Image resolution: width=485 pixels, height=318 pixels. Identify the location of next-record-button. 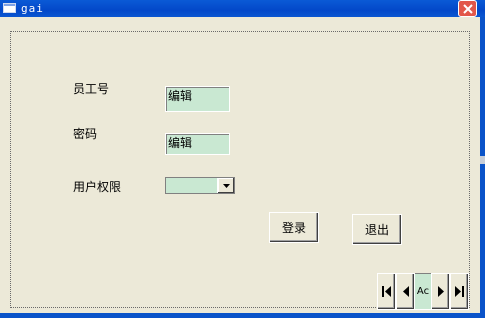
(440, 291).